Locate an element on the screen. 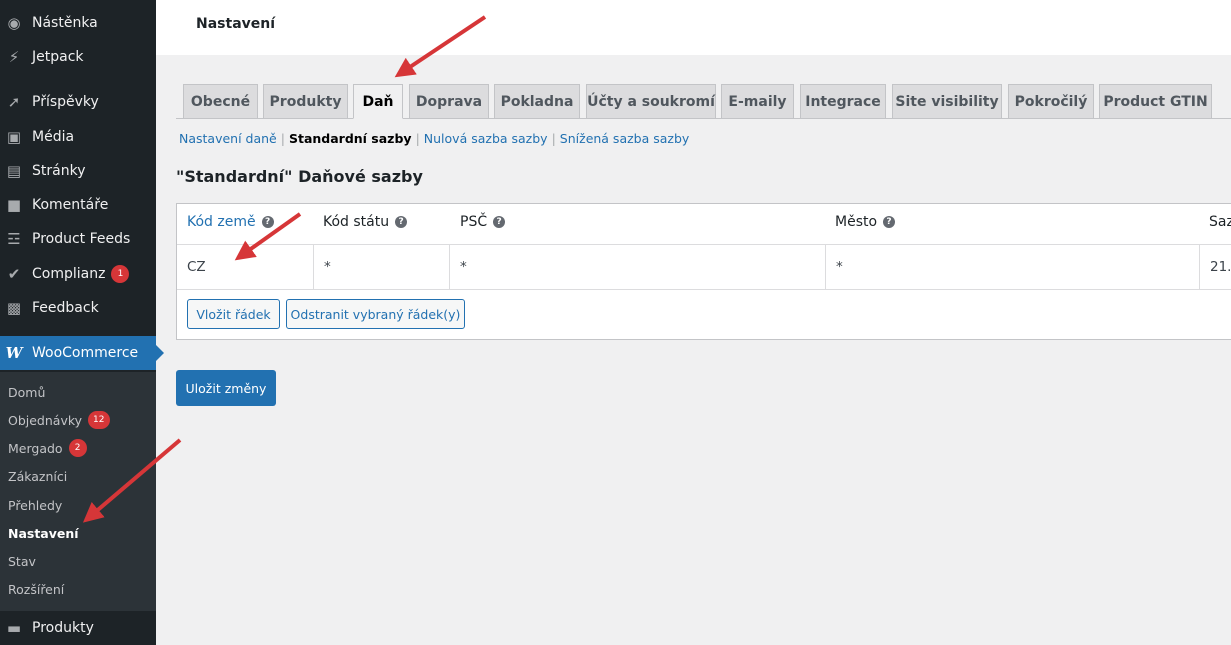 The height and width of the screenshot is (645, 1231). submenu-item-label: Nastavení is located at coordinates (43, 533).